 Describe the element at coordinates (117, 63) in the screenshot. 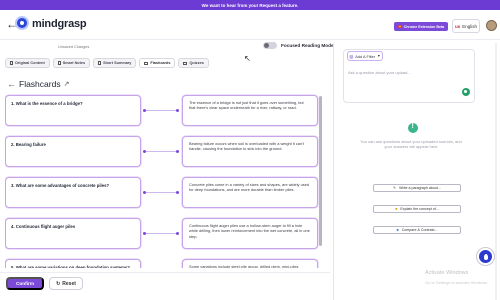

I see `tab-label: Short Summary` at that location.